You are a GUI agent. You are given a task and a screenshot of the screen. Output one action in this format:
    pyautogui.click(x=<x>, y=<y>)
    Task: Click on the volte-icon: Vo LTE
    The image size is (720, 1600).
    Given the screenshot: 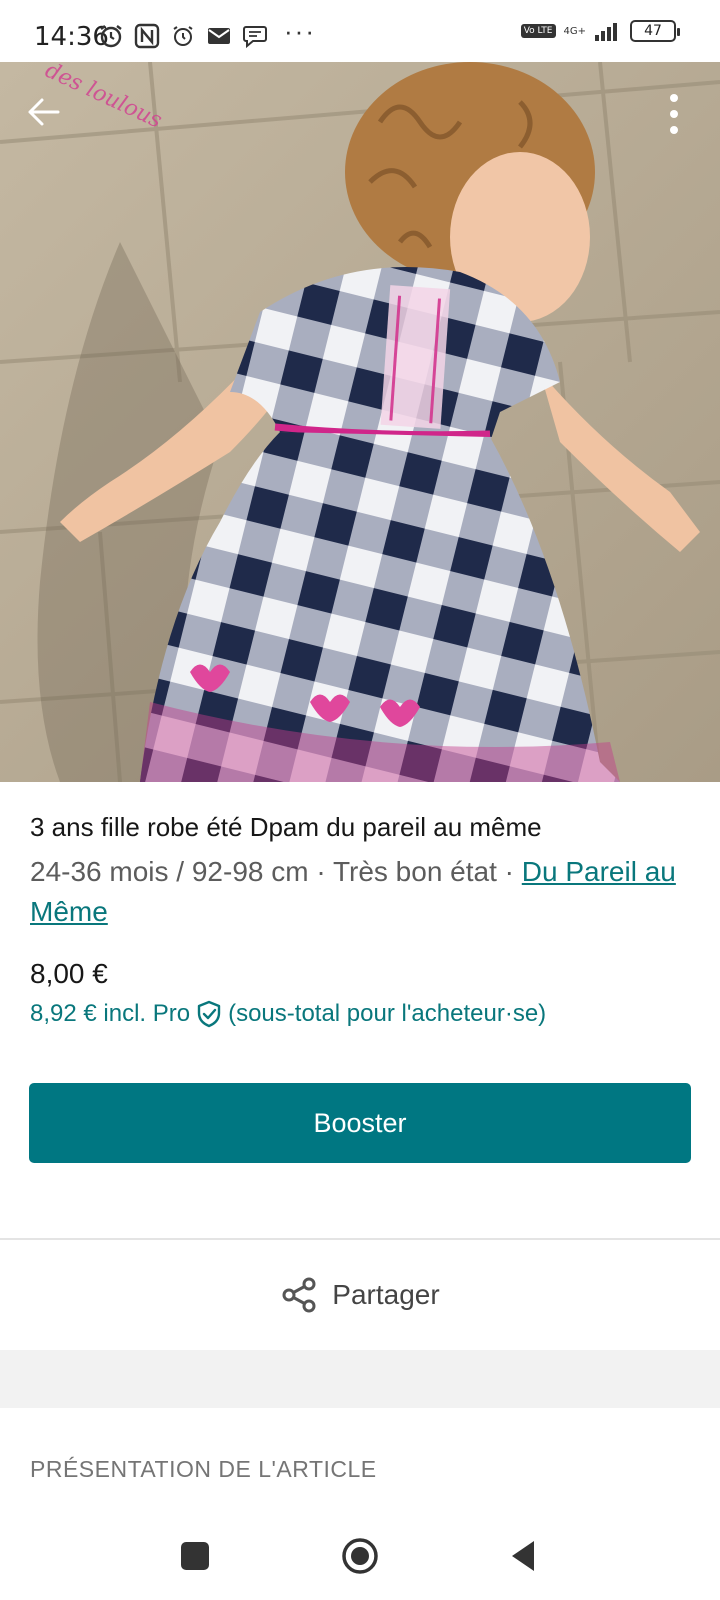 What is the action you would take?
    pyautogui.click(x=538, y=31)
    